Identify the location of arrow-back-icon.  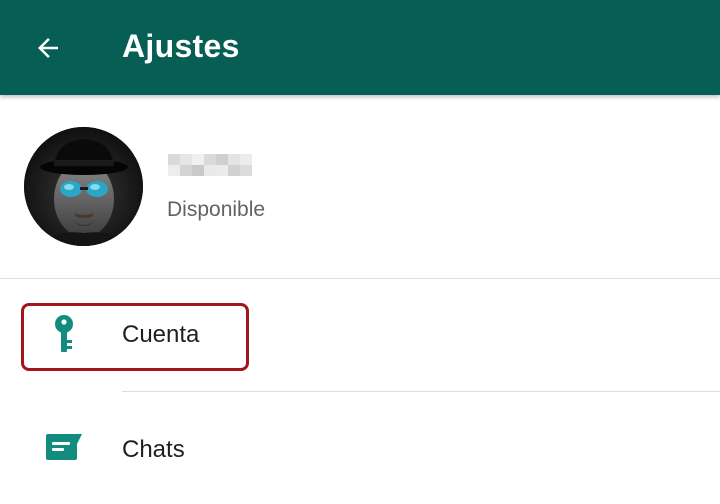
(48, 48).